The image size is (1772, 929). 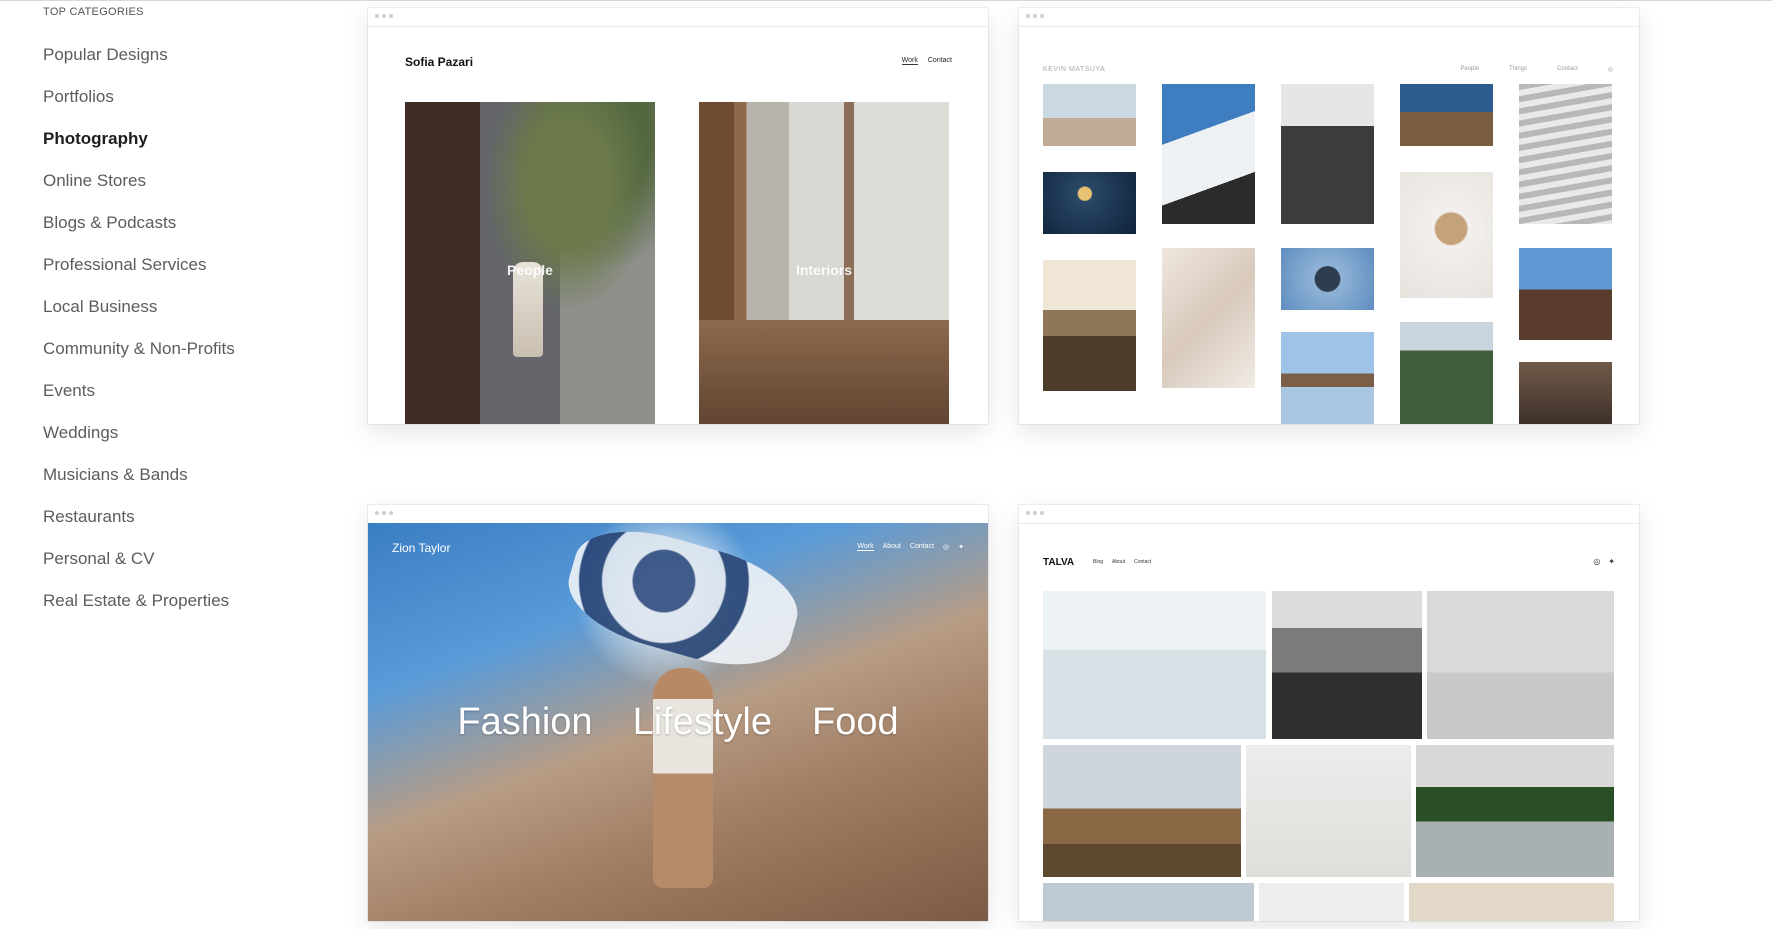 I want to click on headline-categories: Fashion Lifestyle Food, so click(x=678, y=722).